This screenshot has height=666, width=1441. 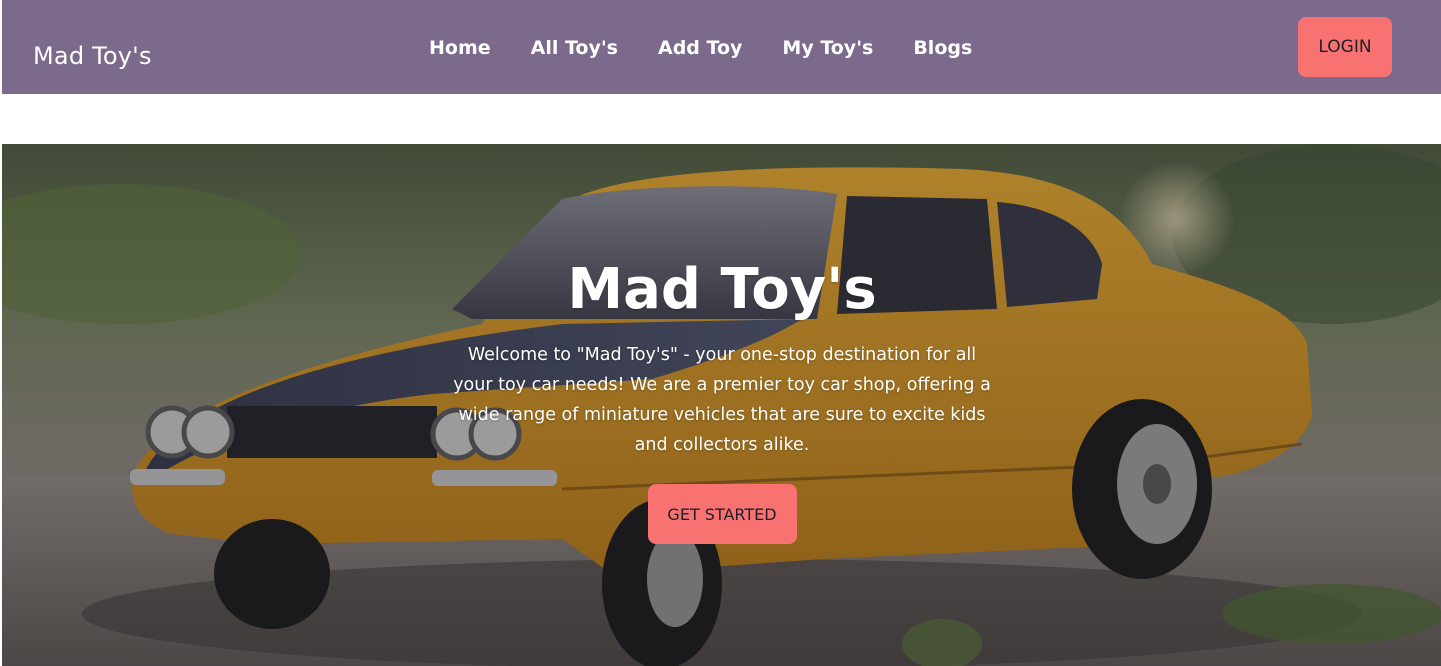 What do you see at coordinates (942, 48) in the screenshot?
I see `nav-link-blogs: Blogs` at bounding box center [942, 48].